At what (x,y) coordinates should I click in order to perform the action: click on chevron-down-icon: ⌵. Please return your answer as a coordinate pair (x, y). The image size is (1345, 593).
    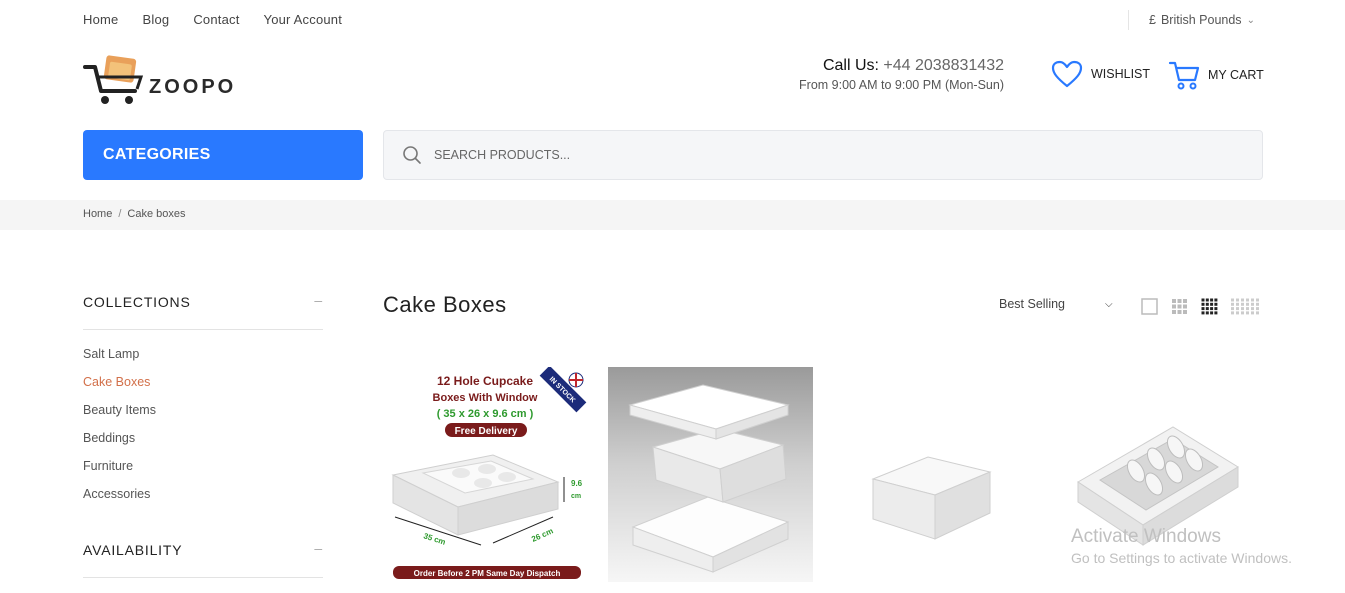
    Looking at the image, I should click on (1109, 304).